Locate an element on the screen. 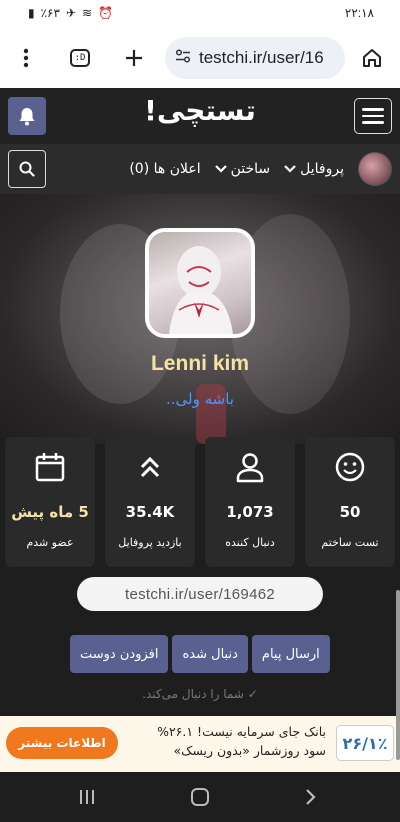 This screenshot has height=822, width=400. stat-value: 50 is located at coordinates (350, 512).